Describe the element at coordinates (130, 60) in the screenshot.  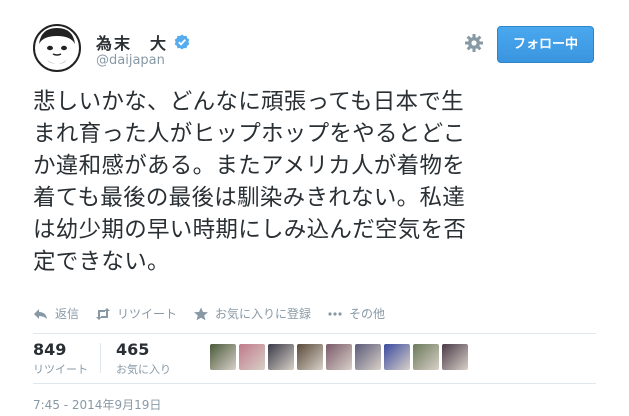
I see `author-handle: @daijapan` at that location.